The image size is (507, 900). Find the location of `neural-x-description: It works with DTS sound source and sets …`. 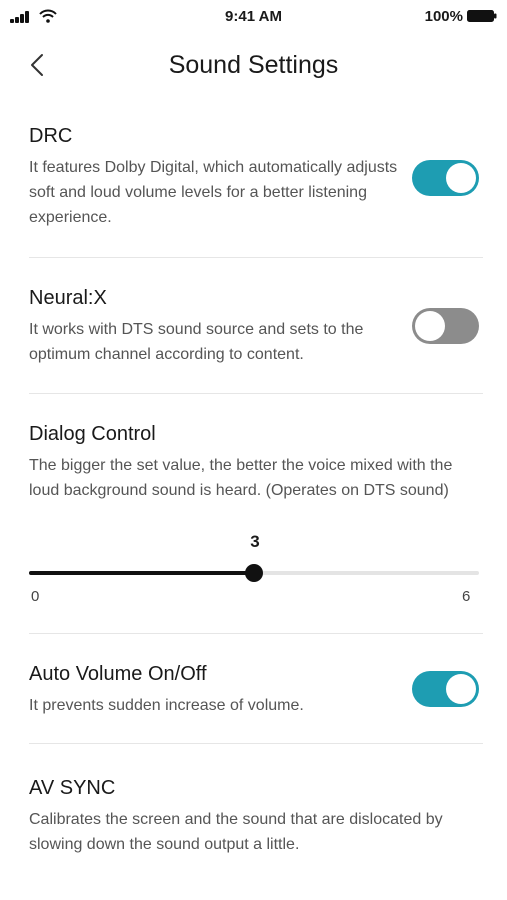

neural-x-description: It works with DTS sound source and sets … is located at coordinates (196, 342).